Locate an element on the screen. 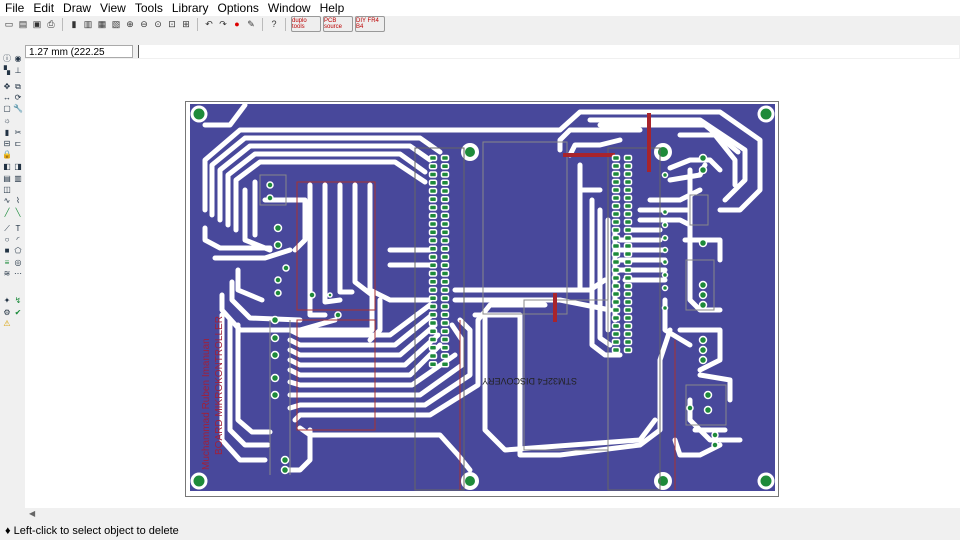 The height and width of the screenshot is (540, 960). delete-tool-icon: ▮ is located at coordinates (7, 133).